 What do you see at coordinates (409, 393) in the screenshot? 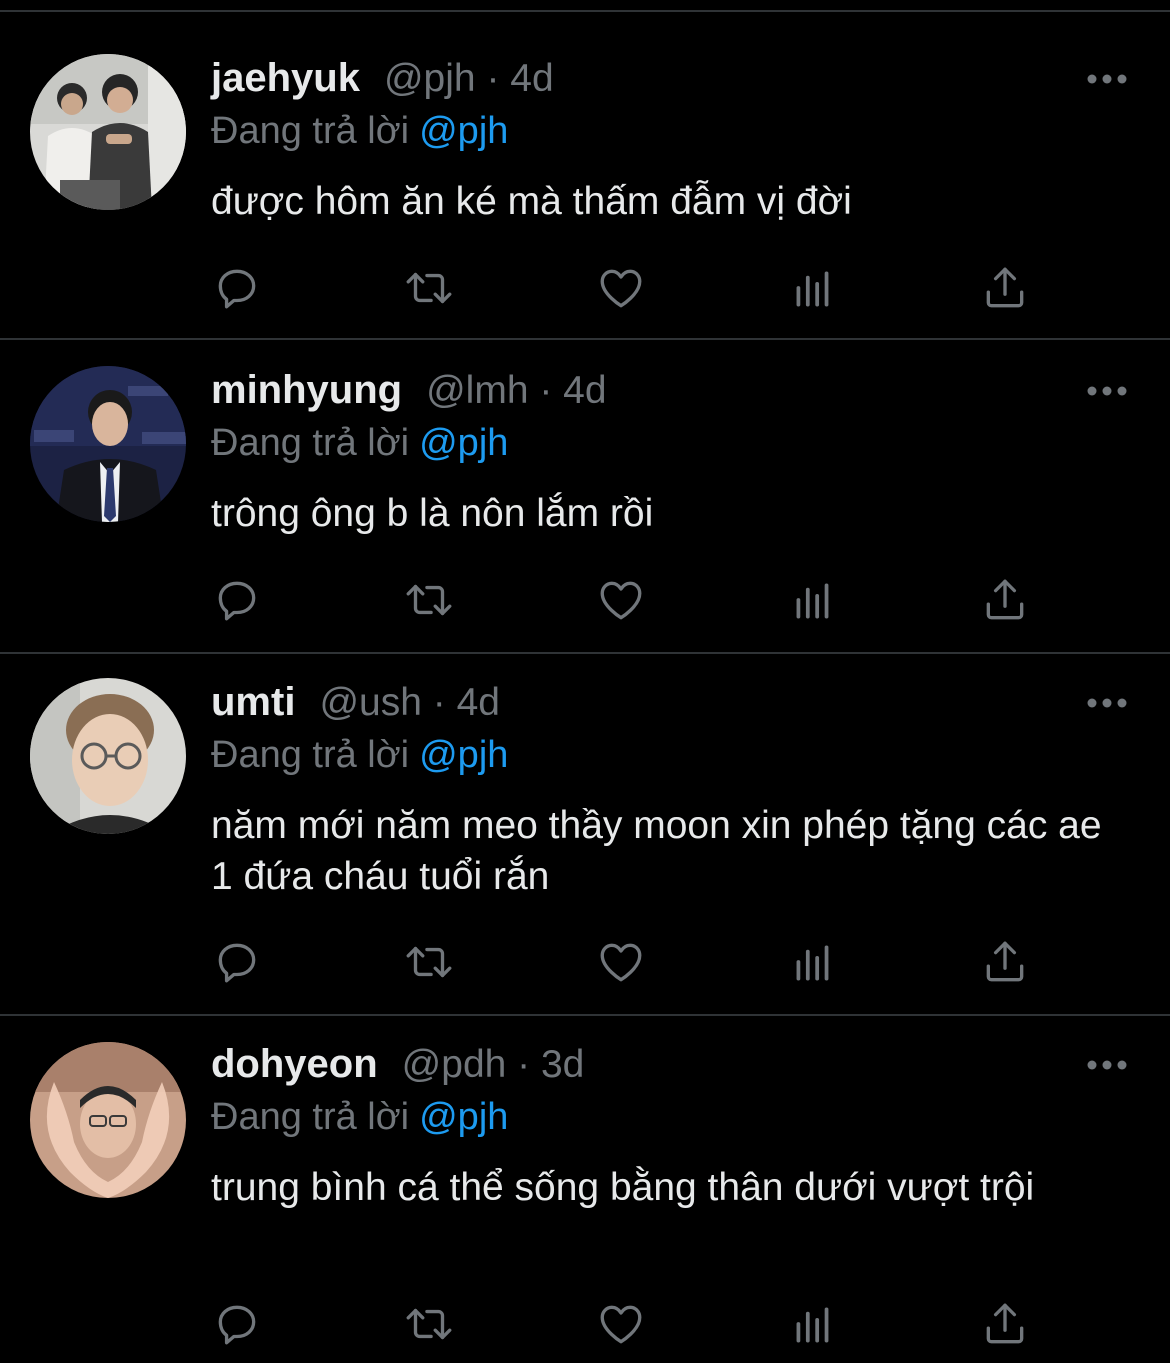
I see `tweet-header: minhyung @lmh · 4d` at bounding box center [409, 393].